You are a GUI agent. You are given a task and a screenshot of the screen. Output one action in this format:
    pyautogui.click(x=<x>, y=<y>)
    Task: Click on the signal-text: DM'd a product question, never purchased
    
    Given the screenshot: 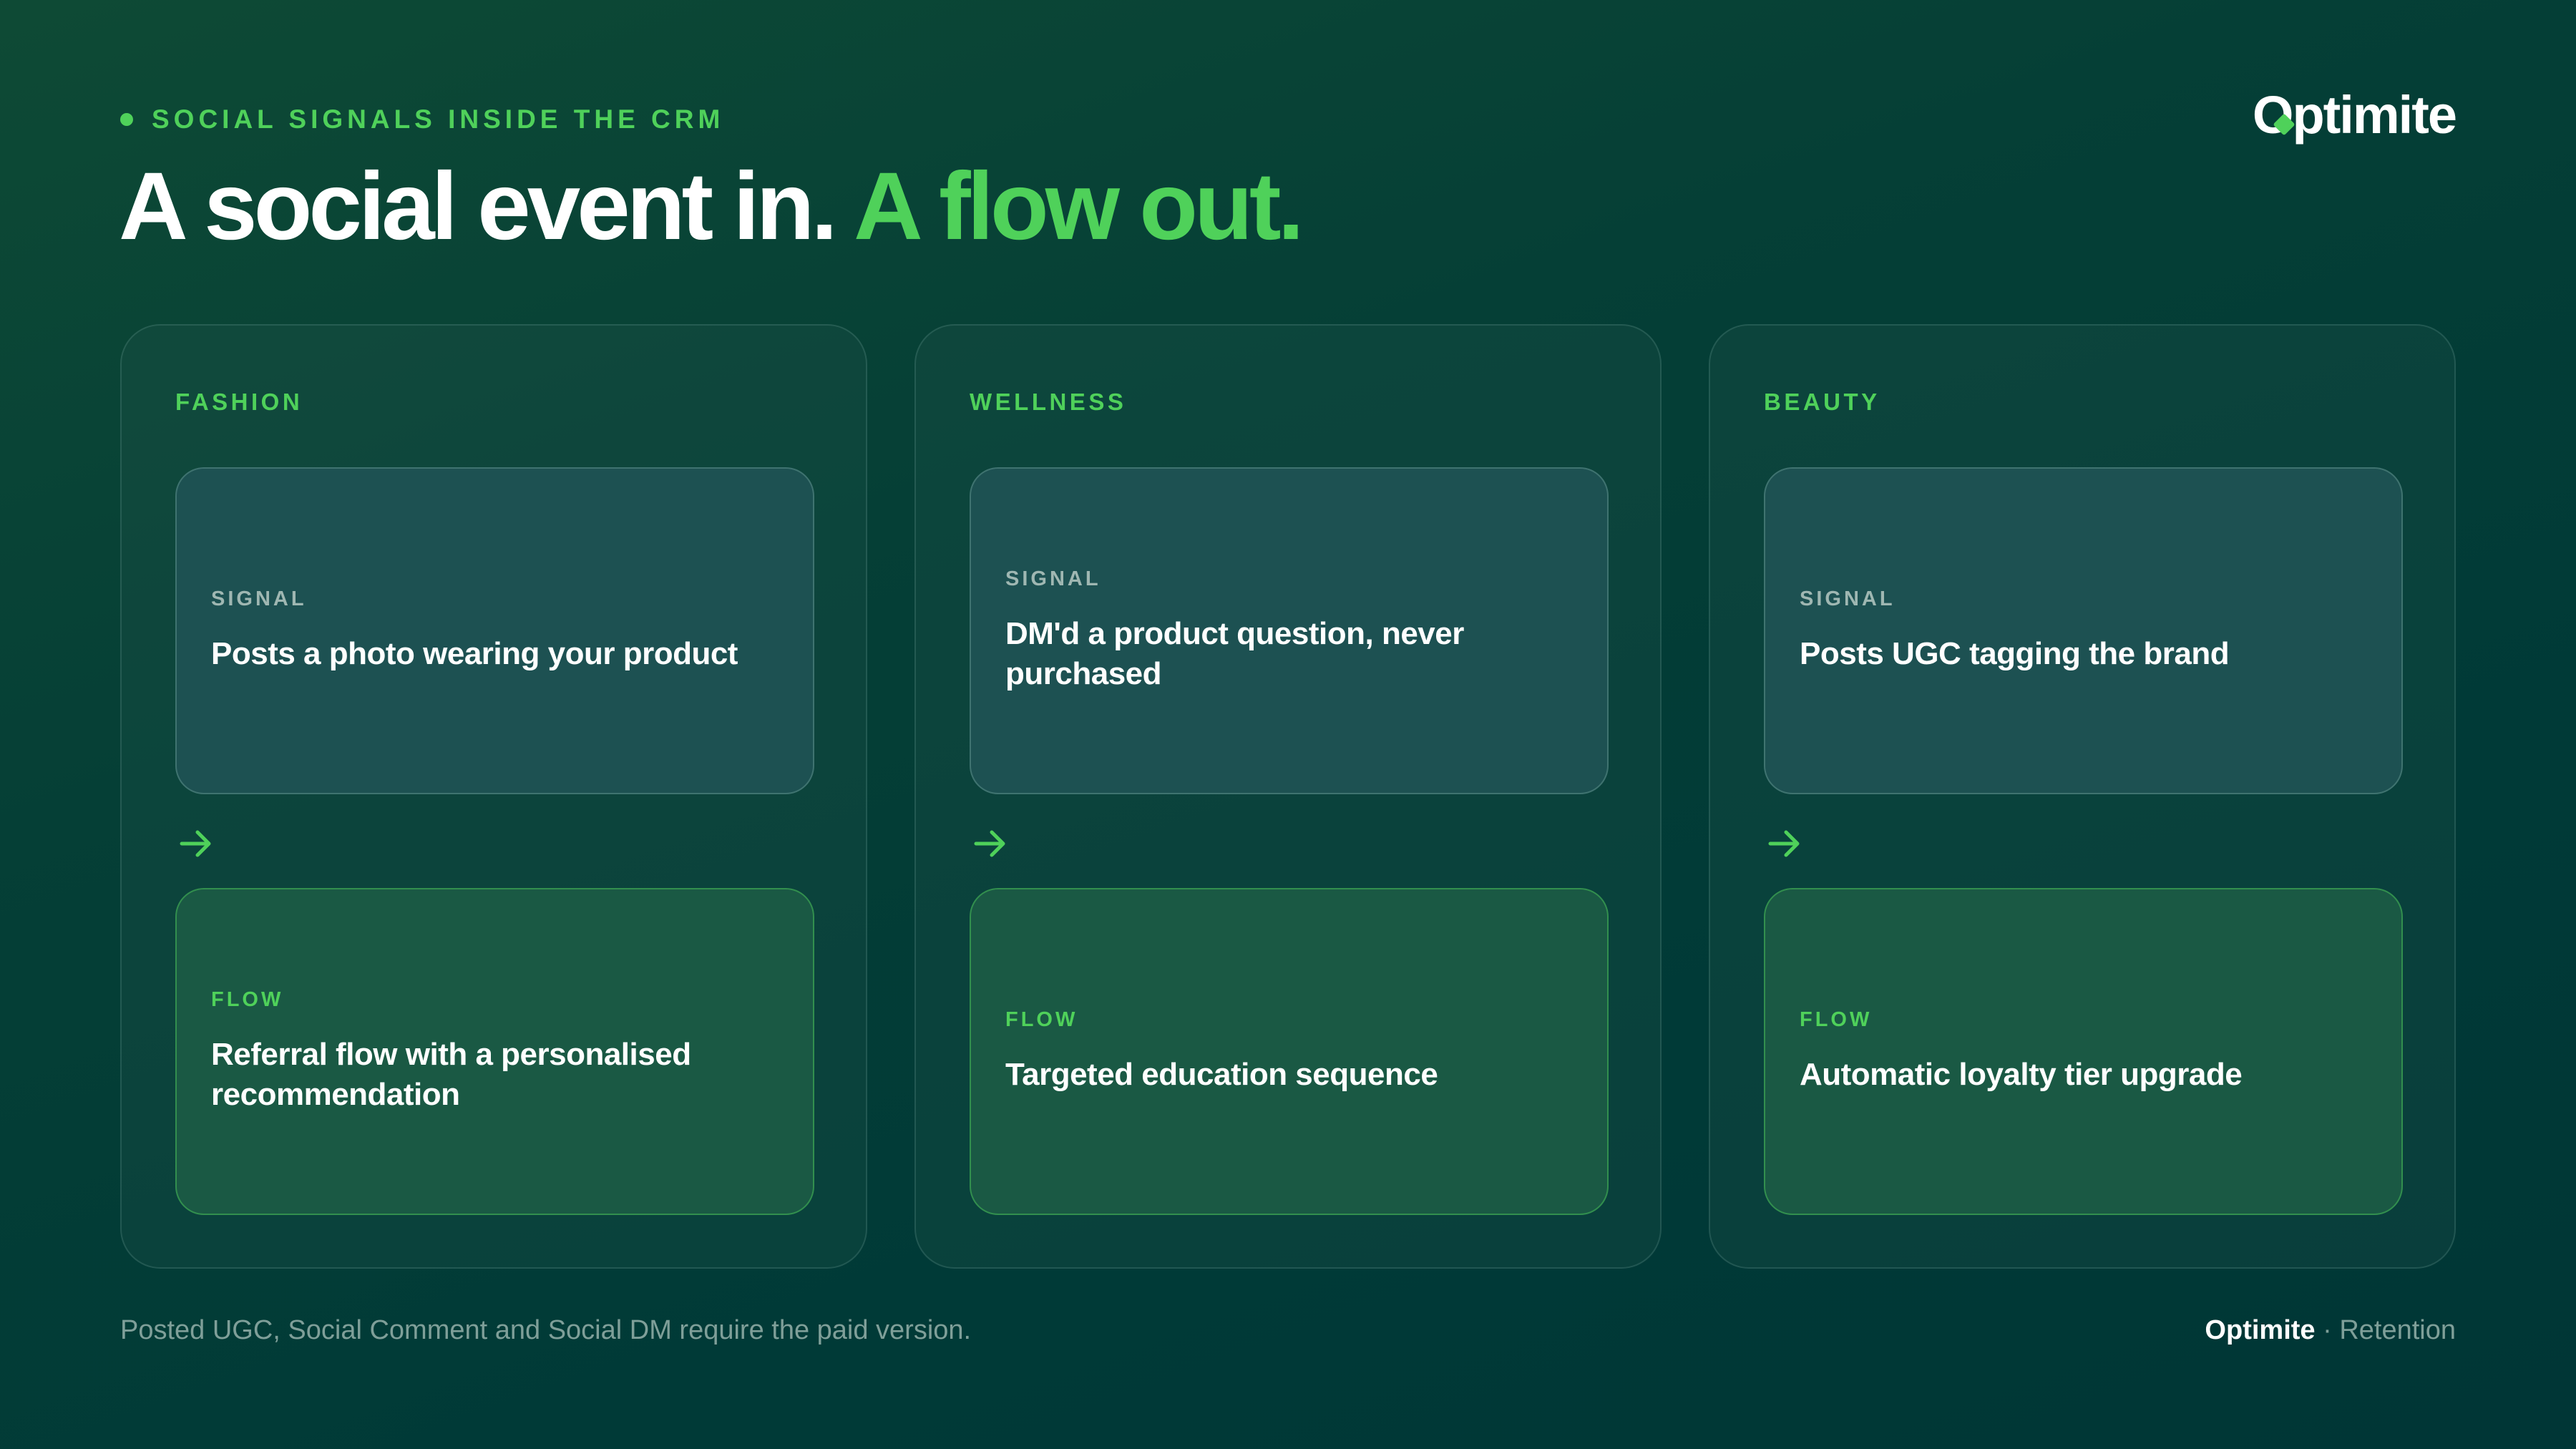 What is the action you would take?
    pyautogui.click(x=1234, y=653)
    